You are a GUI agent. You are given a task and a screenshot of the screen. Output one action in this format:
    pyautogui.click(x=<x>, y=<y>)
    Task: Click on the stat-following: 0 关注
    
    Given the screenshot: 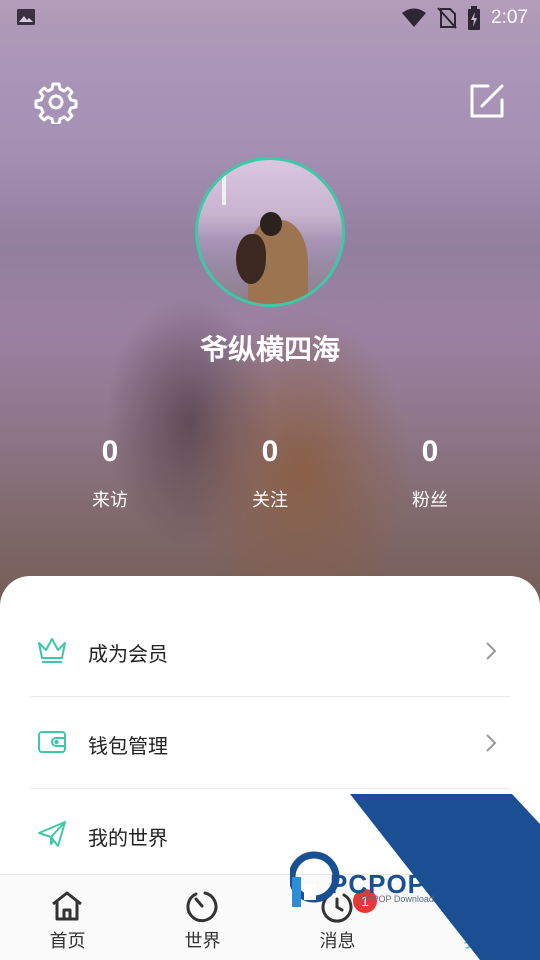 What is the action you would take?
    pyautogui.click(x=270, y=471)
    